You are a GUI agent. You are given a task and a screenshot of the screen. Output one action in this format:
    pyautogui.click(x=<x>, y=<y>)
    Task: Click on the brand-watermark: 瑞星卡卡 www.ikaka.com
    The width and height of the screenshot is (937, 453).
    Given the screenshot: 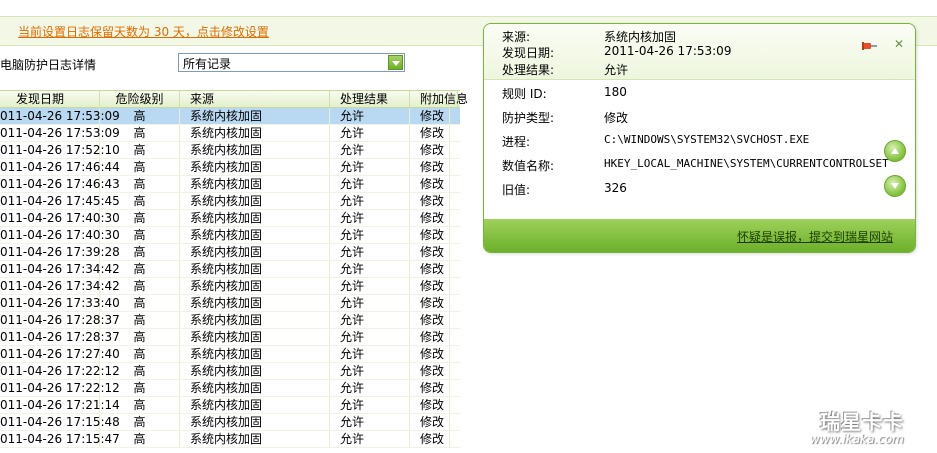 What is the action you would take?
    pyautogui.click(x=865, y=427)
    